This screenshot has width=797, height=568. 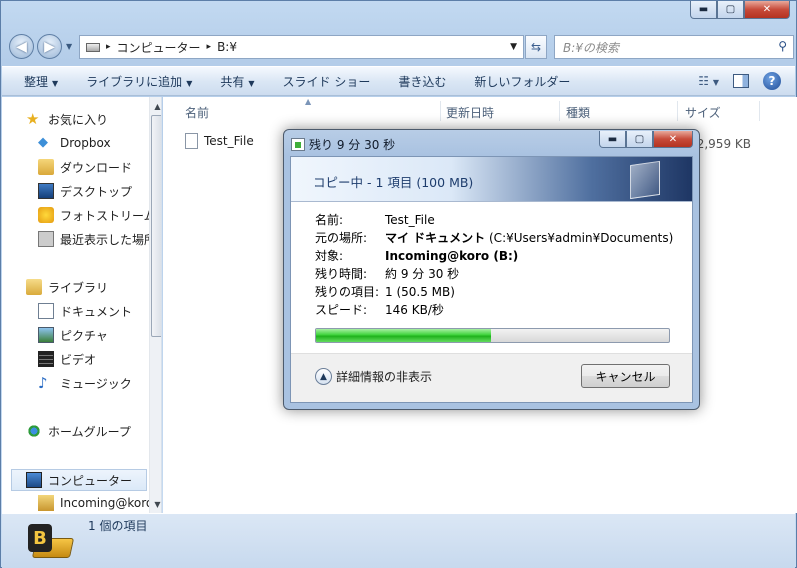 I want to click on address-bar: ▸ コンピューター ▸ B:¥ ▼, so click(x=301, y=47).